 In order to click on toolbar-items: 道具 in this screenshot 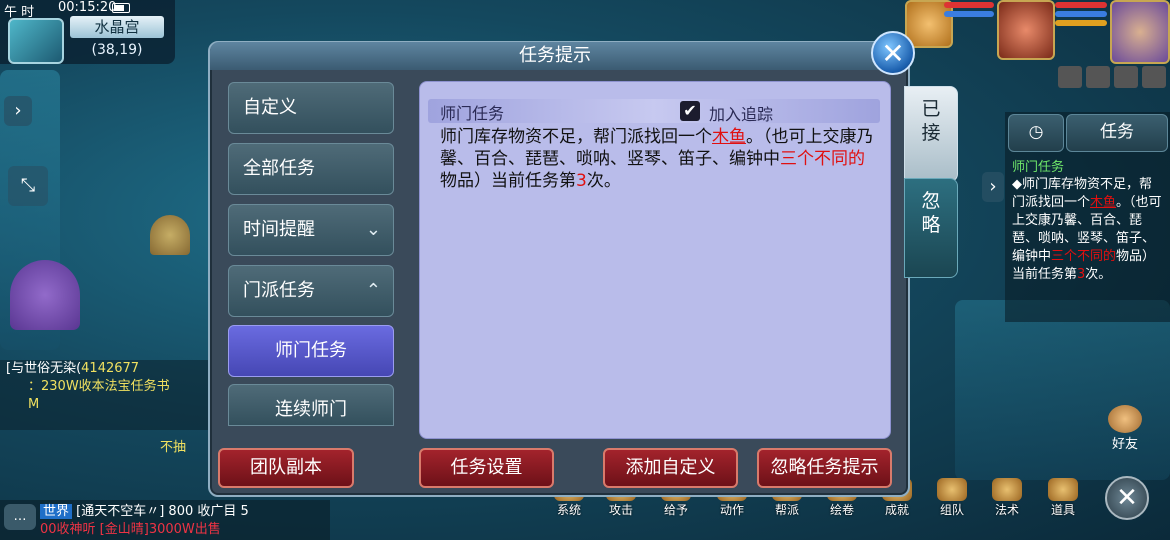, I will do `click(1063, 498)`.